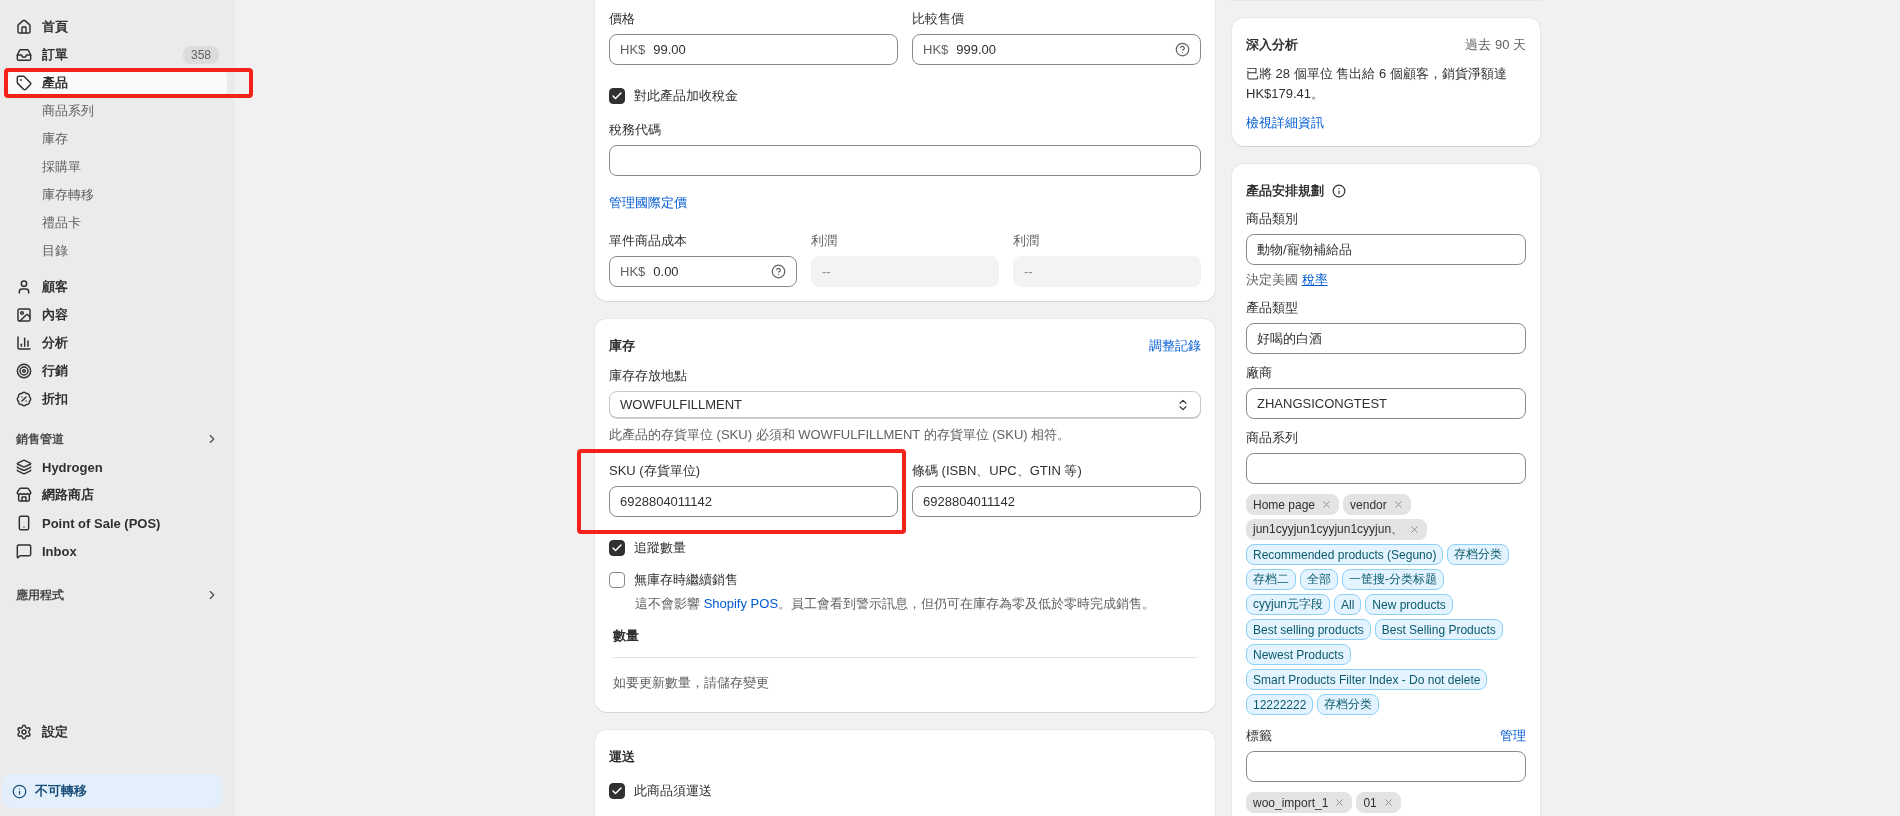  Describe the element at coordinates (1409, 604) in the screenshot. I see `tag-chip: New products` at that location.